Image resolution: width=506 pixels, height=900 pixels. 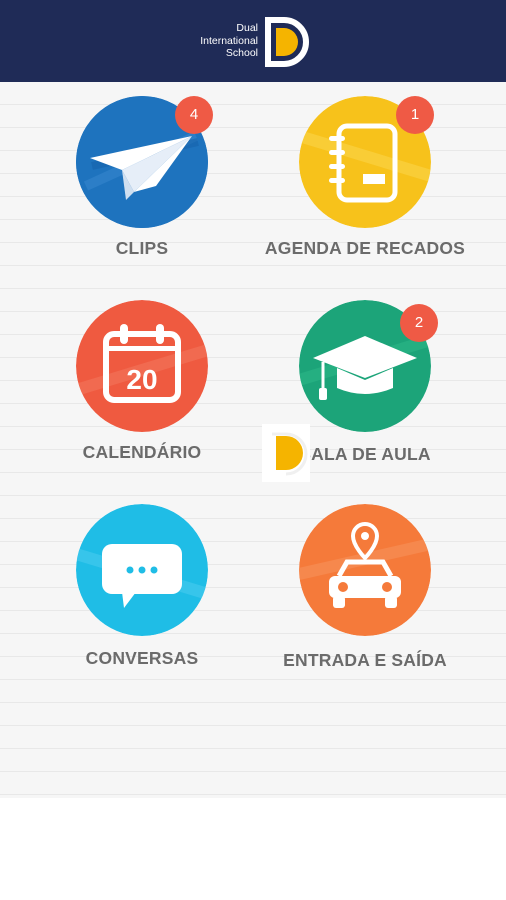 I want to click on logo-line-3: School, so click(x=241, y=53).